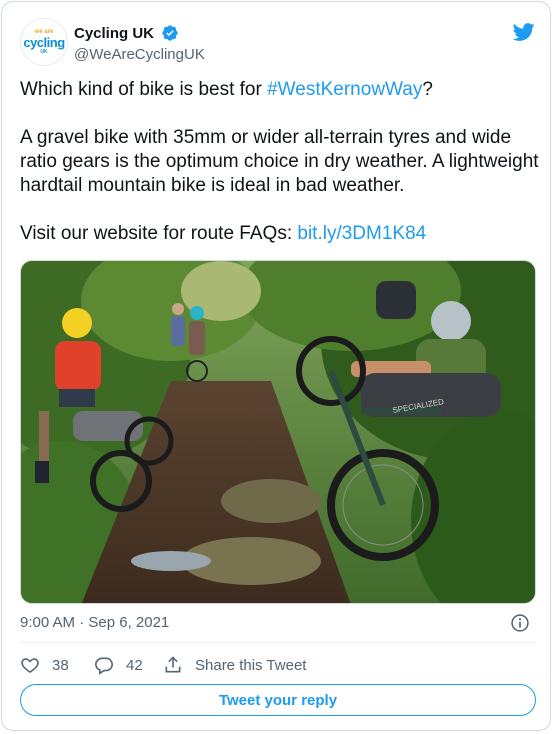  What do you see at coordinates (344, 89) in the screenshot?
I see `hashtag-link: #WestKernowWay` at bounding box center [344, 89].